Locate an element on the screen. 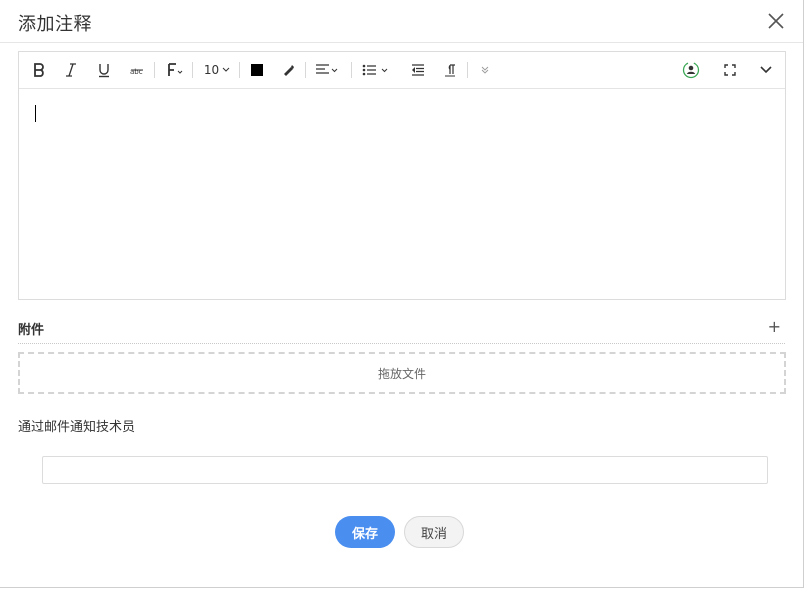  dialog-header: 添加注释 is located at coordinates (401, 21).